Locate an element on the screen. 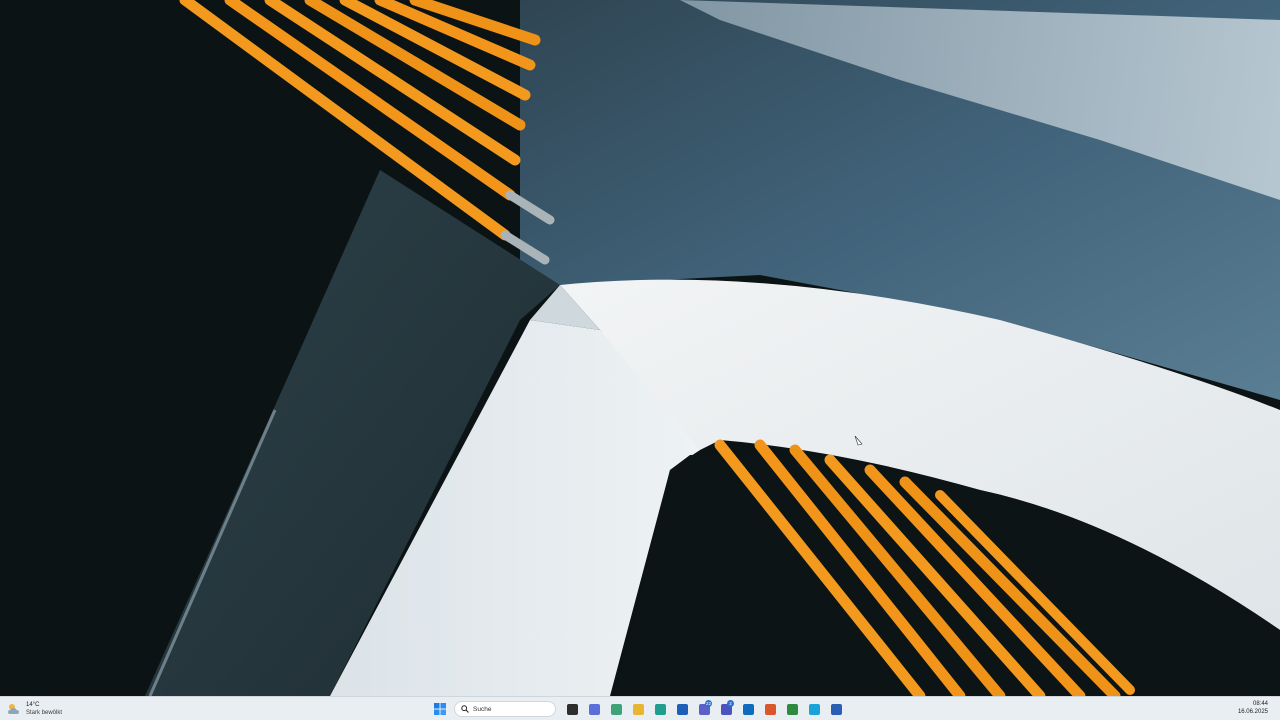 This screenshot has height=720, width=1280. outlook-icon is located at coordinates (748, 709).